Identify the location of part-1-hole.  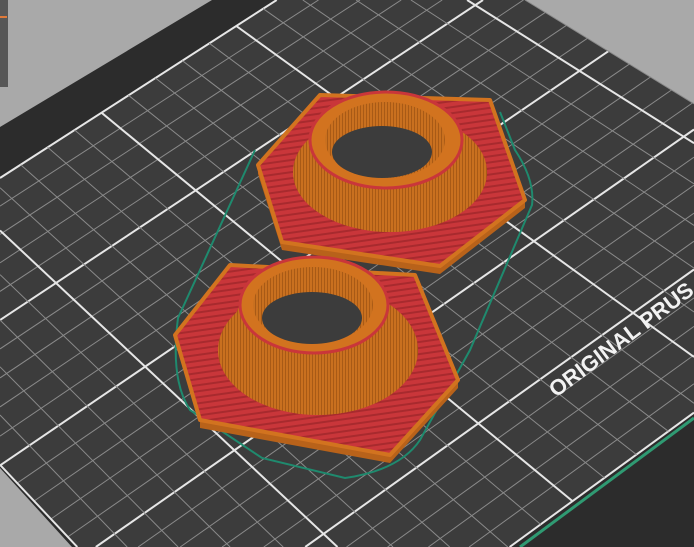
(382, 152).